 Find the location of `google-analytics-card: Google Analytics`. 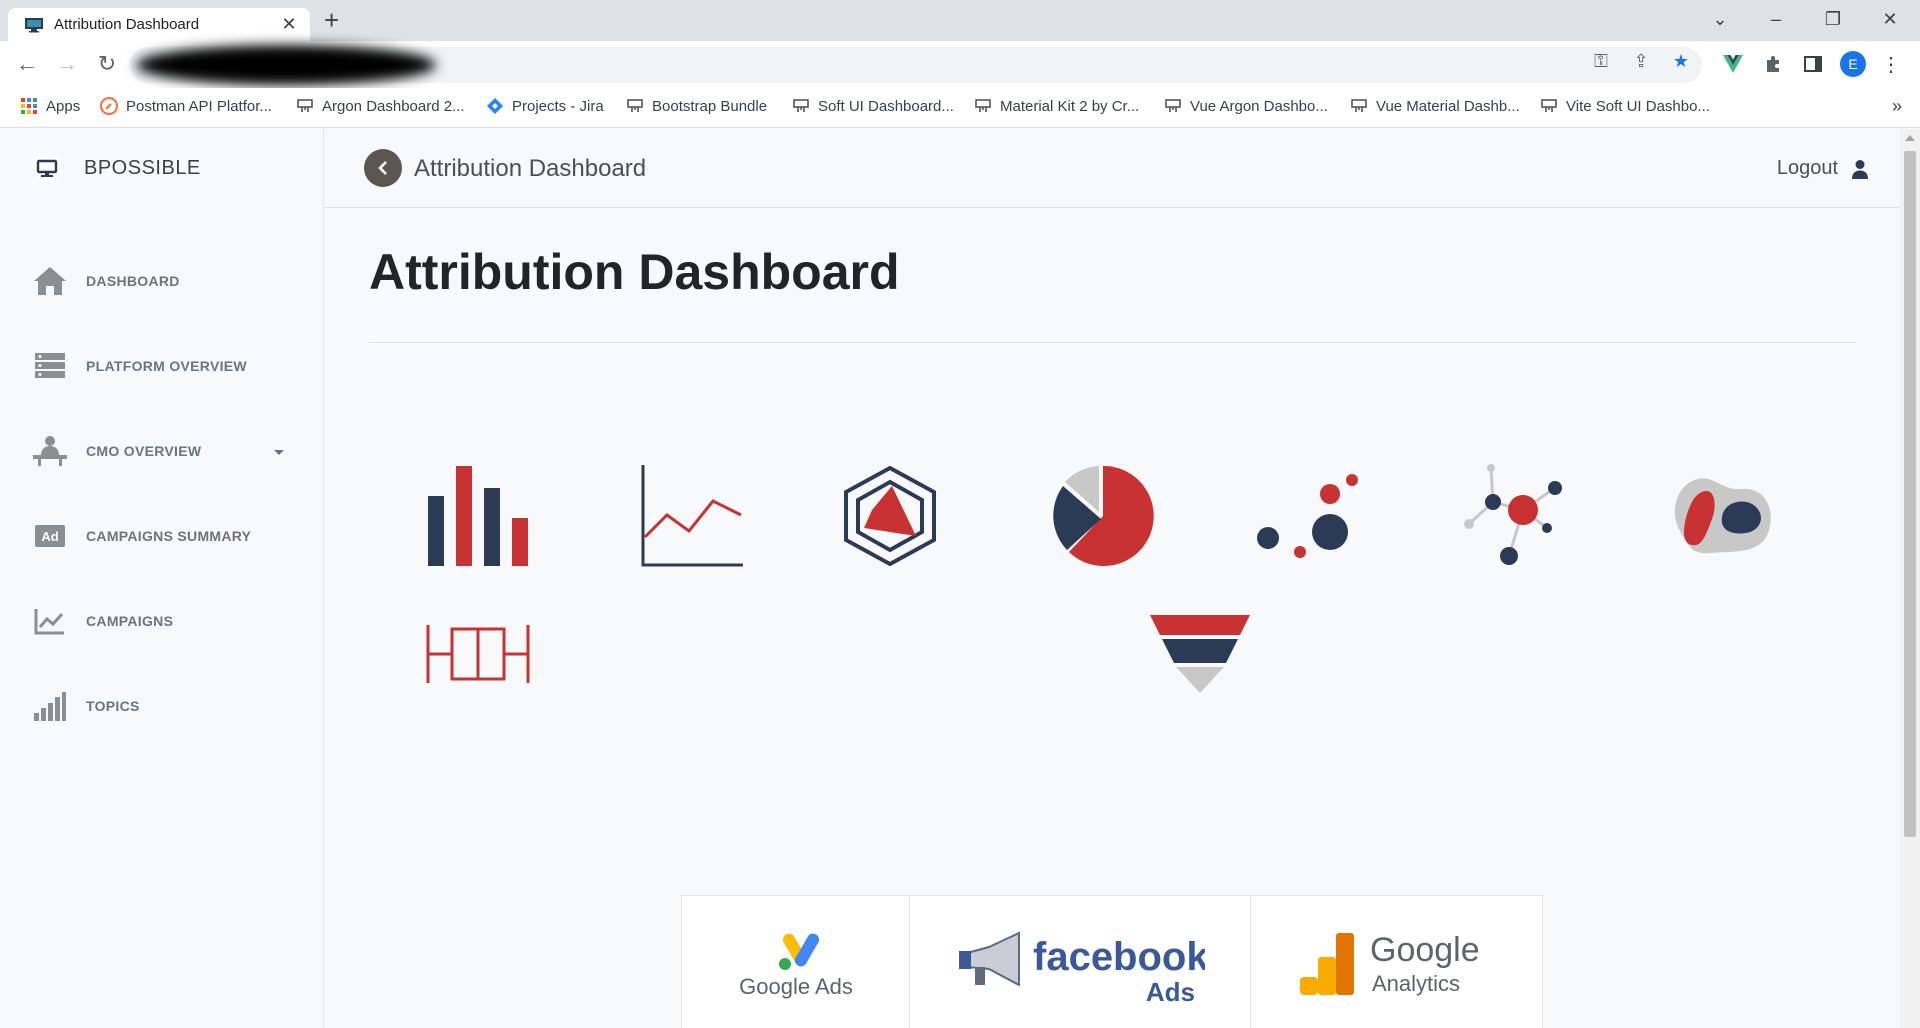

google-analytics-card: Google Analytics is located at coordinates (1396, 962).